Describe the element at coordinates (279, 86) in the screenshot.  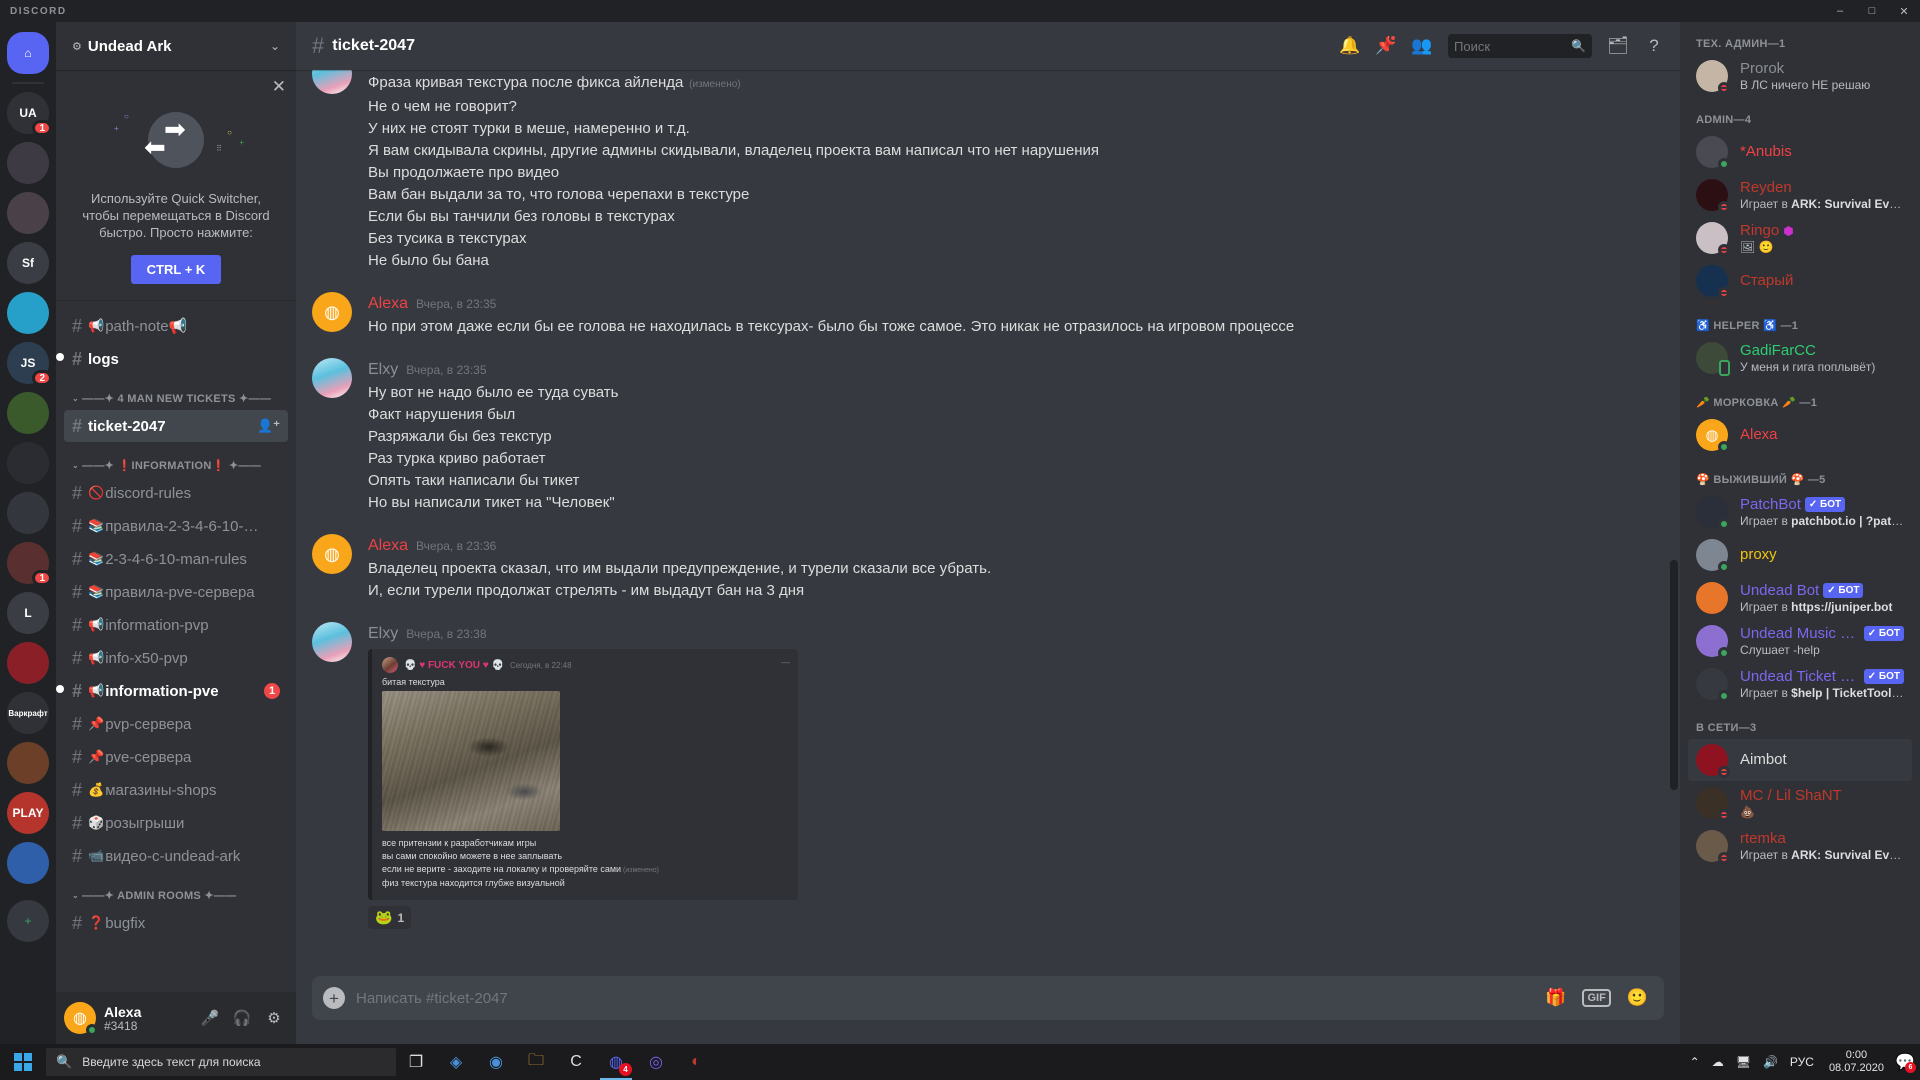
I see `close-icon: ✕` at that location.